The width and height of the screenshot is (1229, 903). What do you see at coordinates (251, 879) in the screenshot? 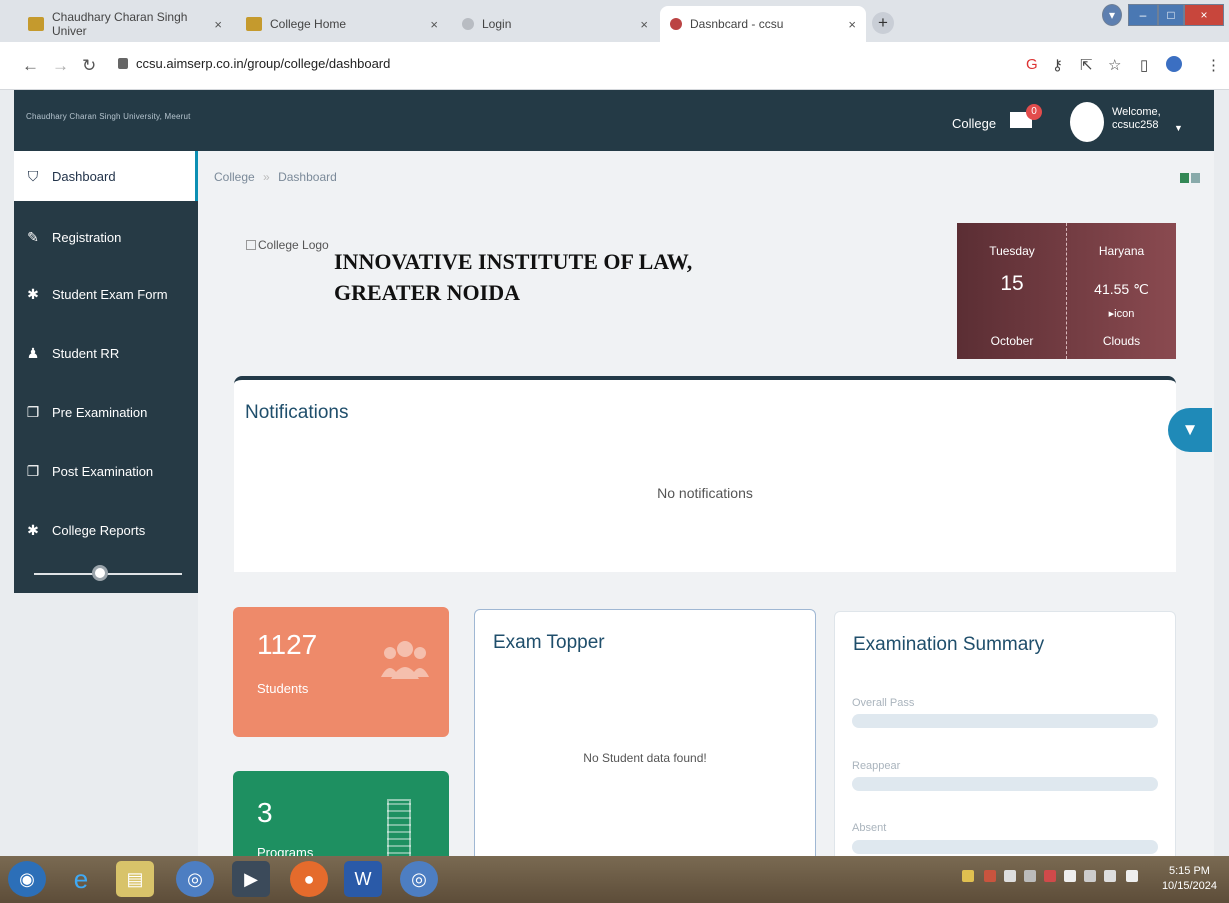
I see `media-player-icon: ▶` at bounding box center [251, 879].